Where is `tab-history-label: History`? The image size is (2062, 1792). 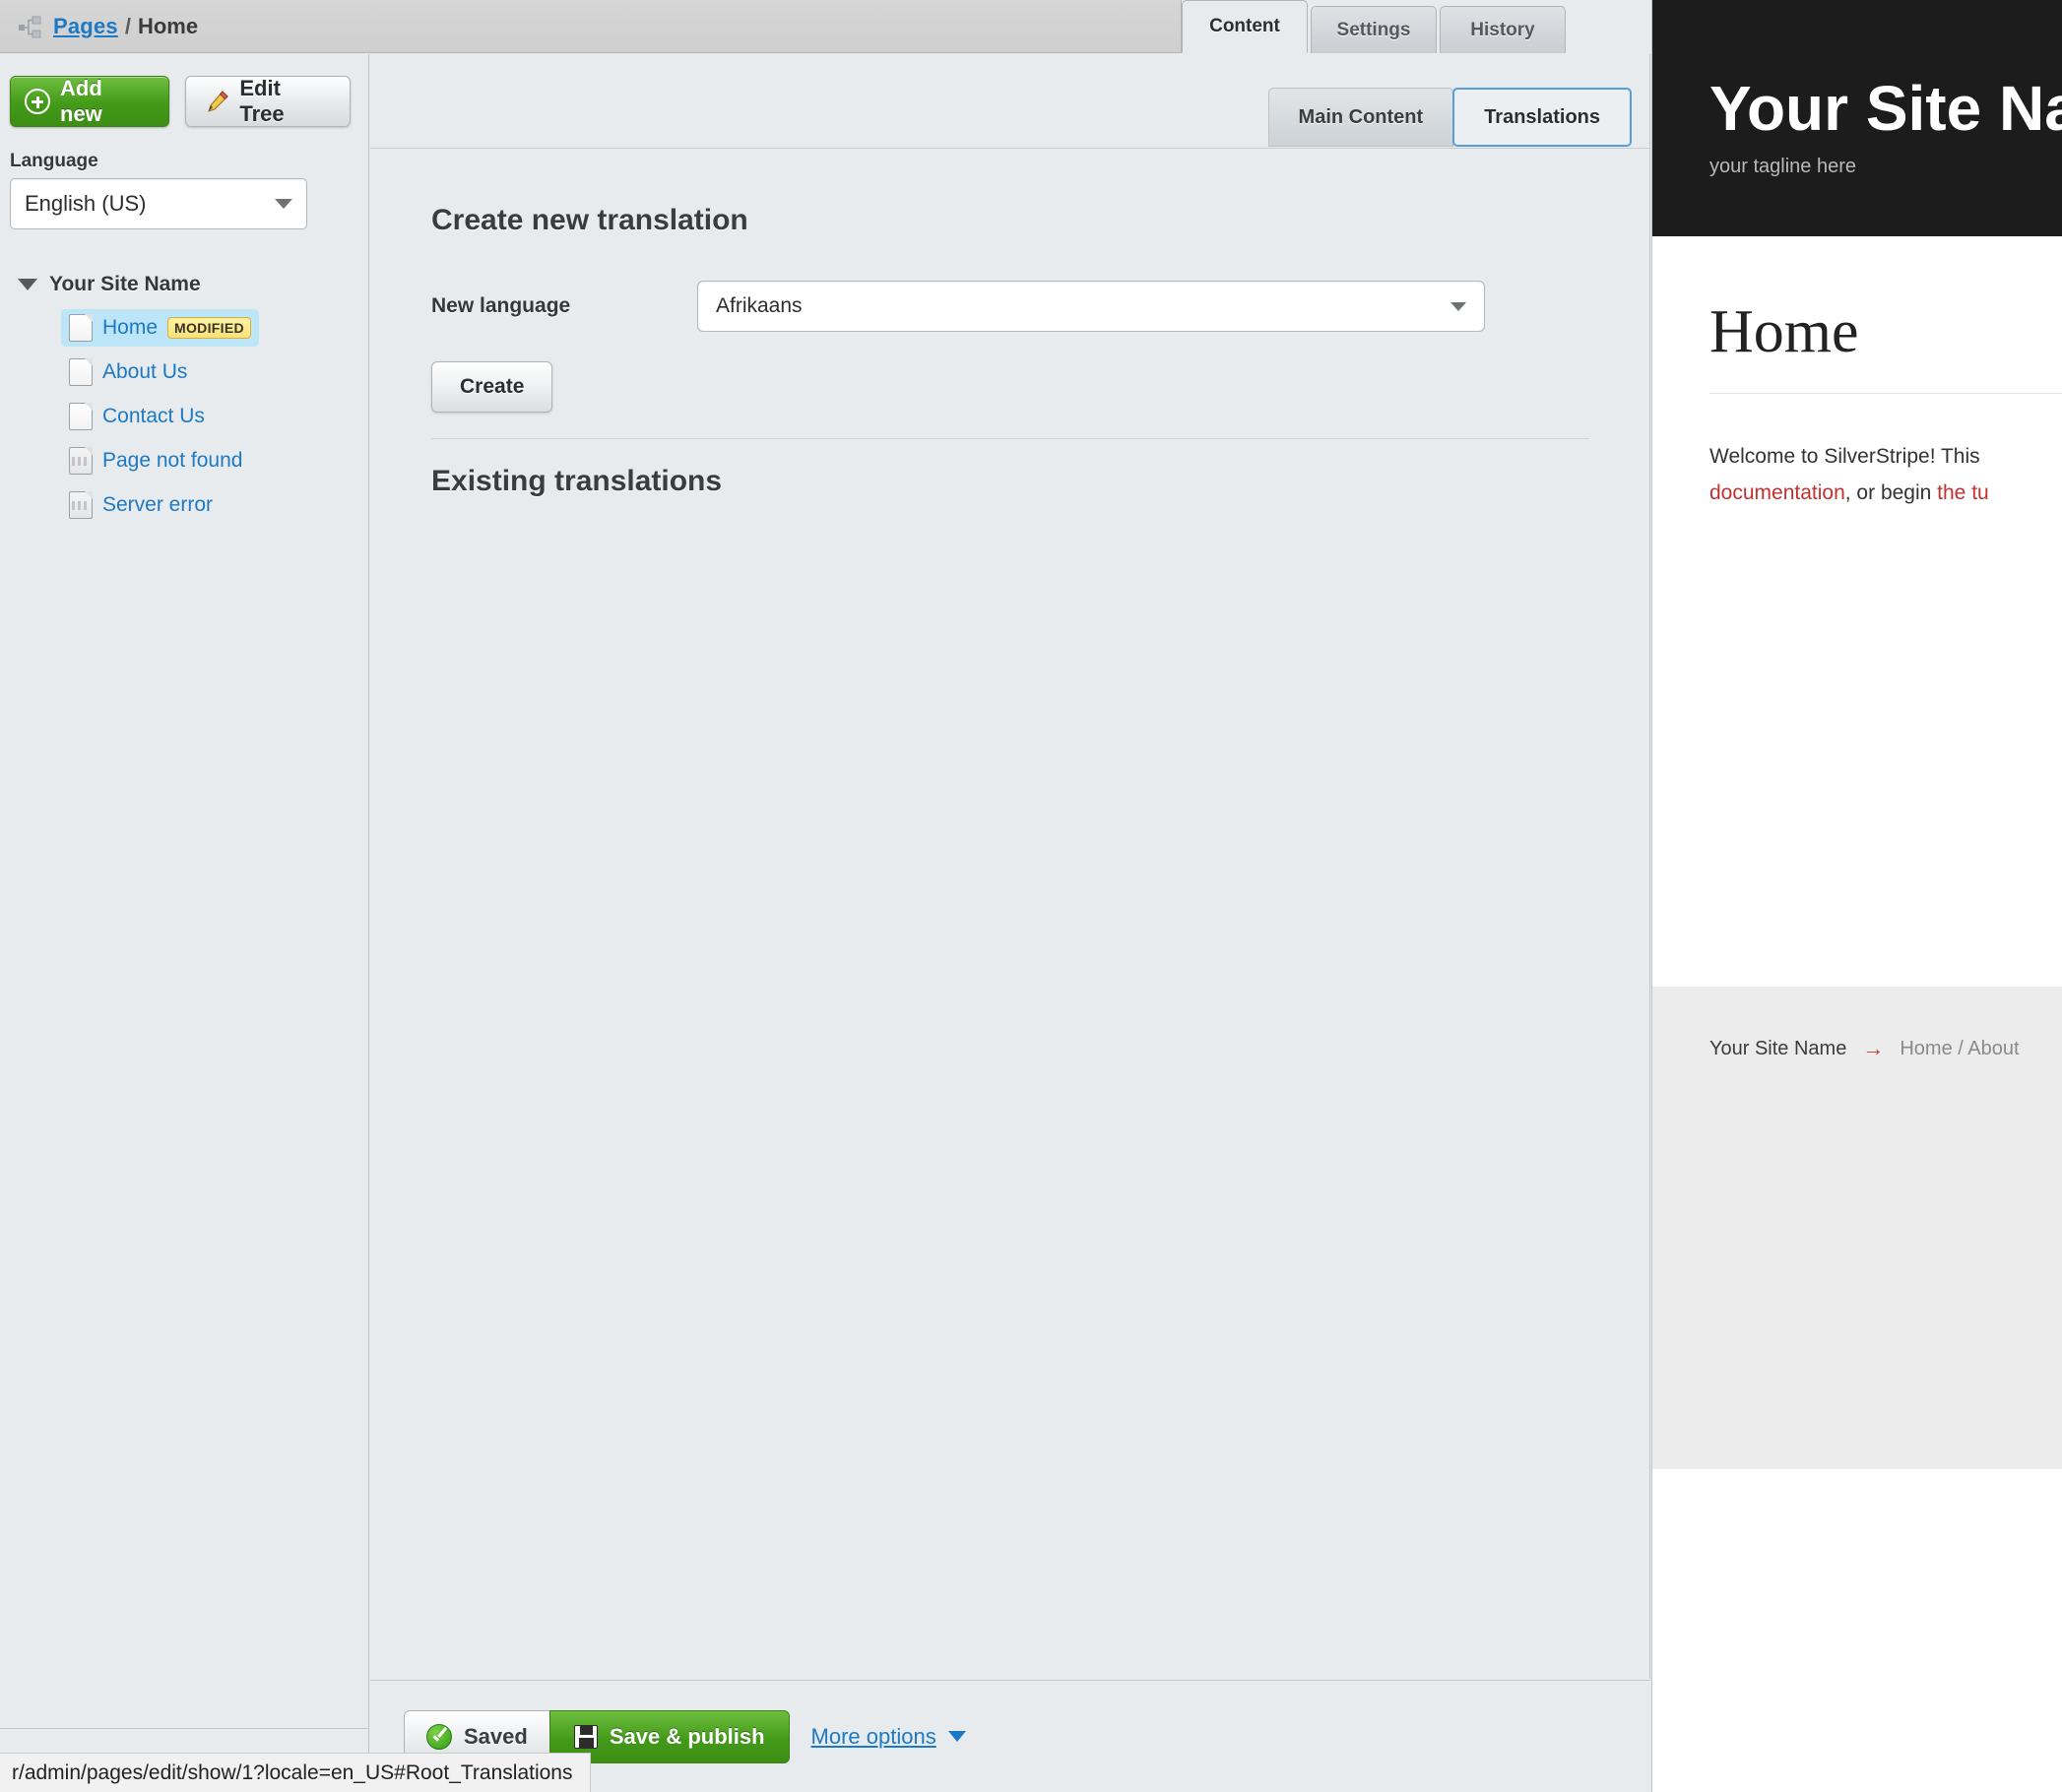
tab-history-label: History is located at coordinates (1503, 29).